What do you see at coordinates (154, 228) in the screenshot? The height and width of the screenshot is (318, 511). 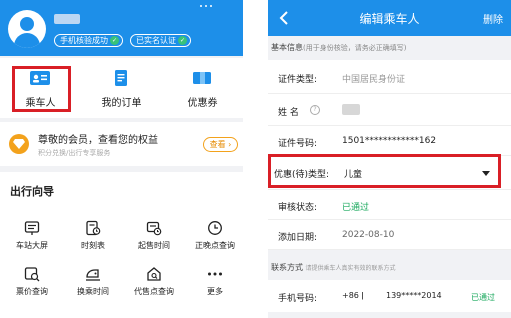 I see `sale-time-icon` at bounding box center [154, 228].